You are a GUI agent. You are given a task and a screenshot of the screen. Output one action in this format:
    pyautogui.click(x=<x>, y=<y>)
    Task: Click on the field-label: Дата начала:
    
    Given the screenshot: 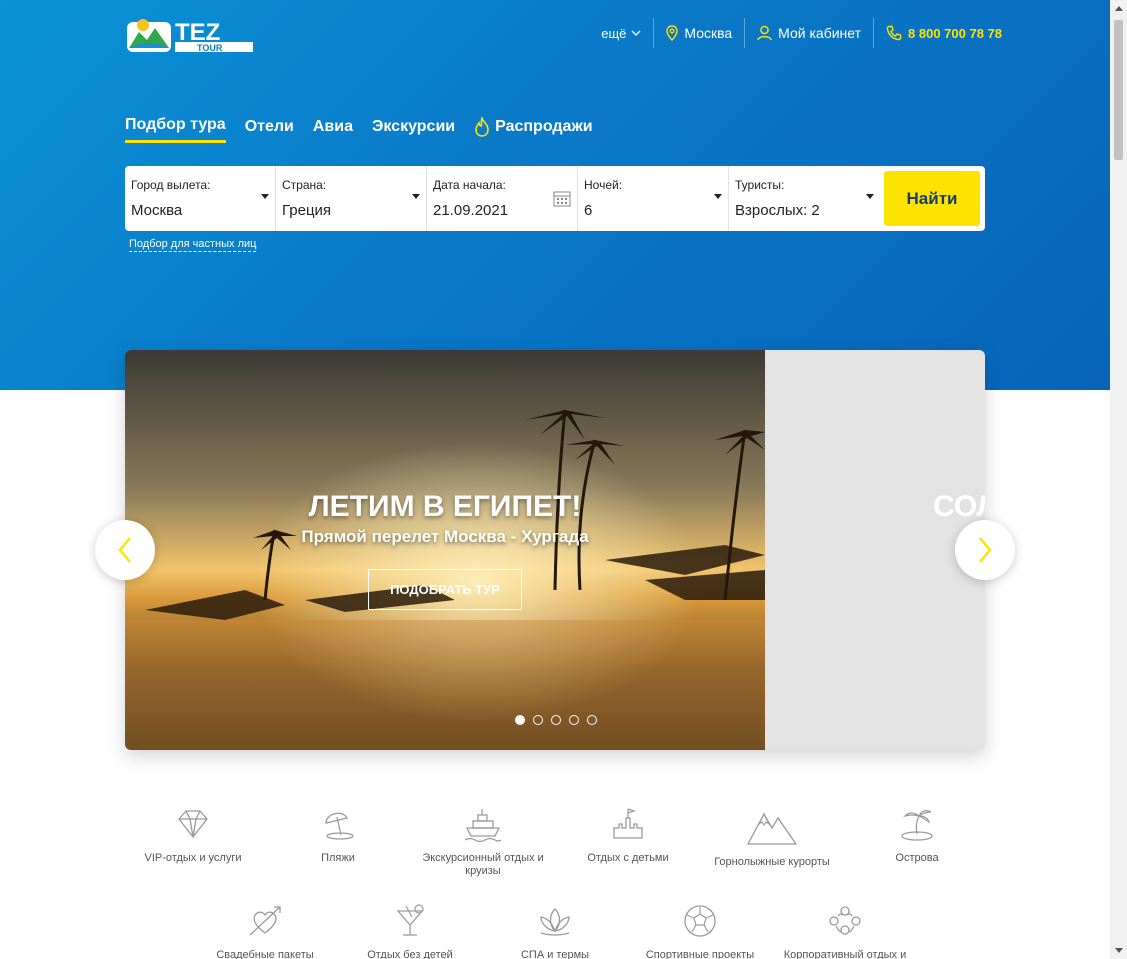 What is the action you would take?
    pyautogui.click(x=469, y=185)
    